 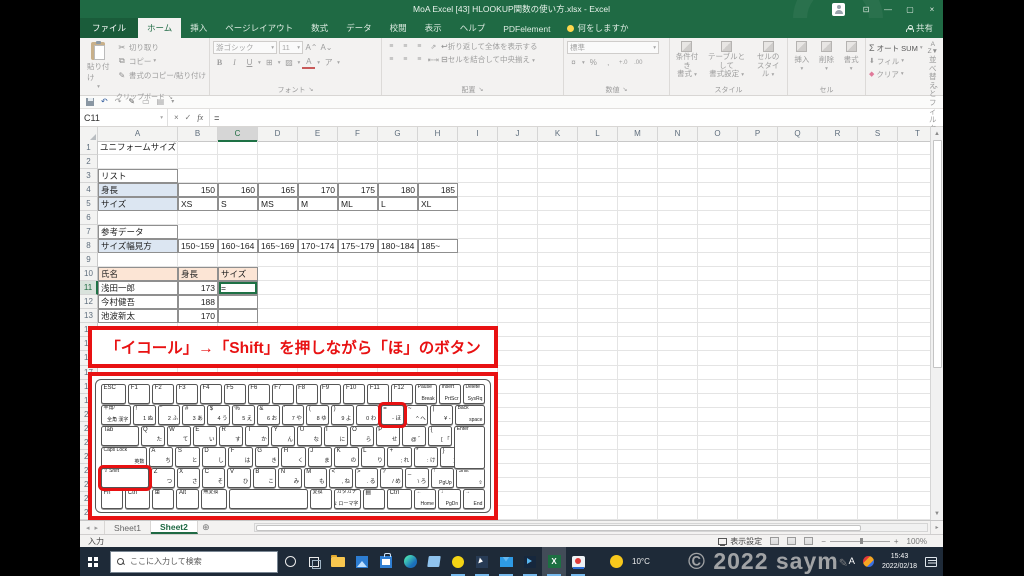 I want to click on cell-N23, so click(x=678, y=456).